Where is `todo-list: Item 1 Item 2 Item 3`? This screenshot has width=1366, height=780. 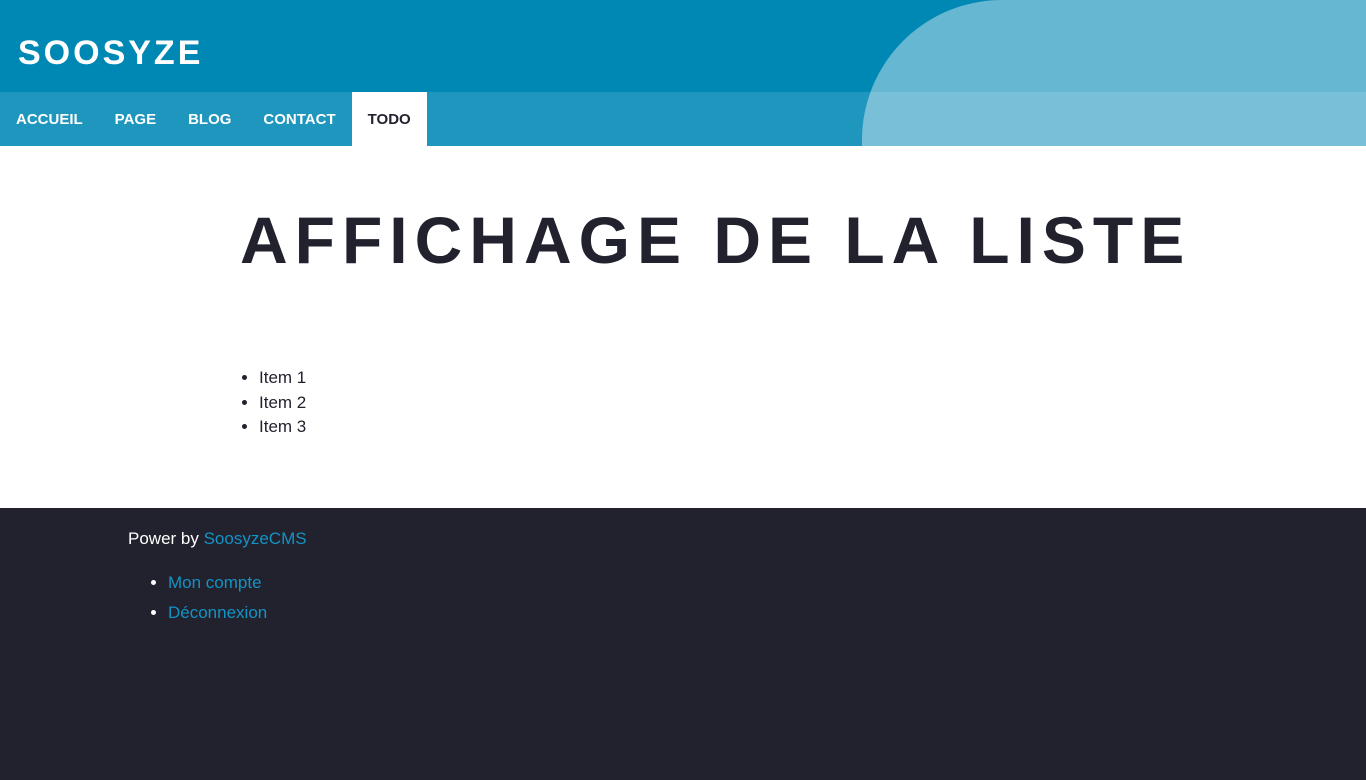
todo-list: Item 1 Item 2 Item 3 is located at coordinates (273, 403).